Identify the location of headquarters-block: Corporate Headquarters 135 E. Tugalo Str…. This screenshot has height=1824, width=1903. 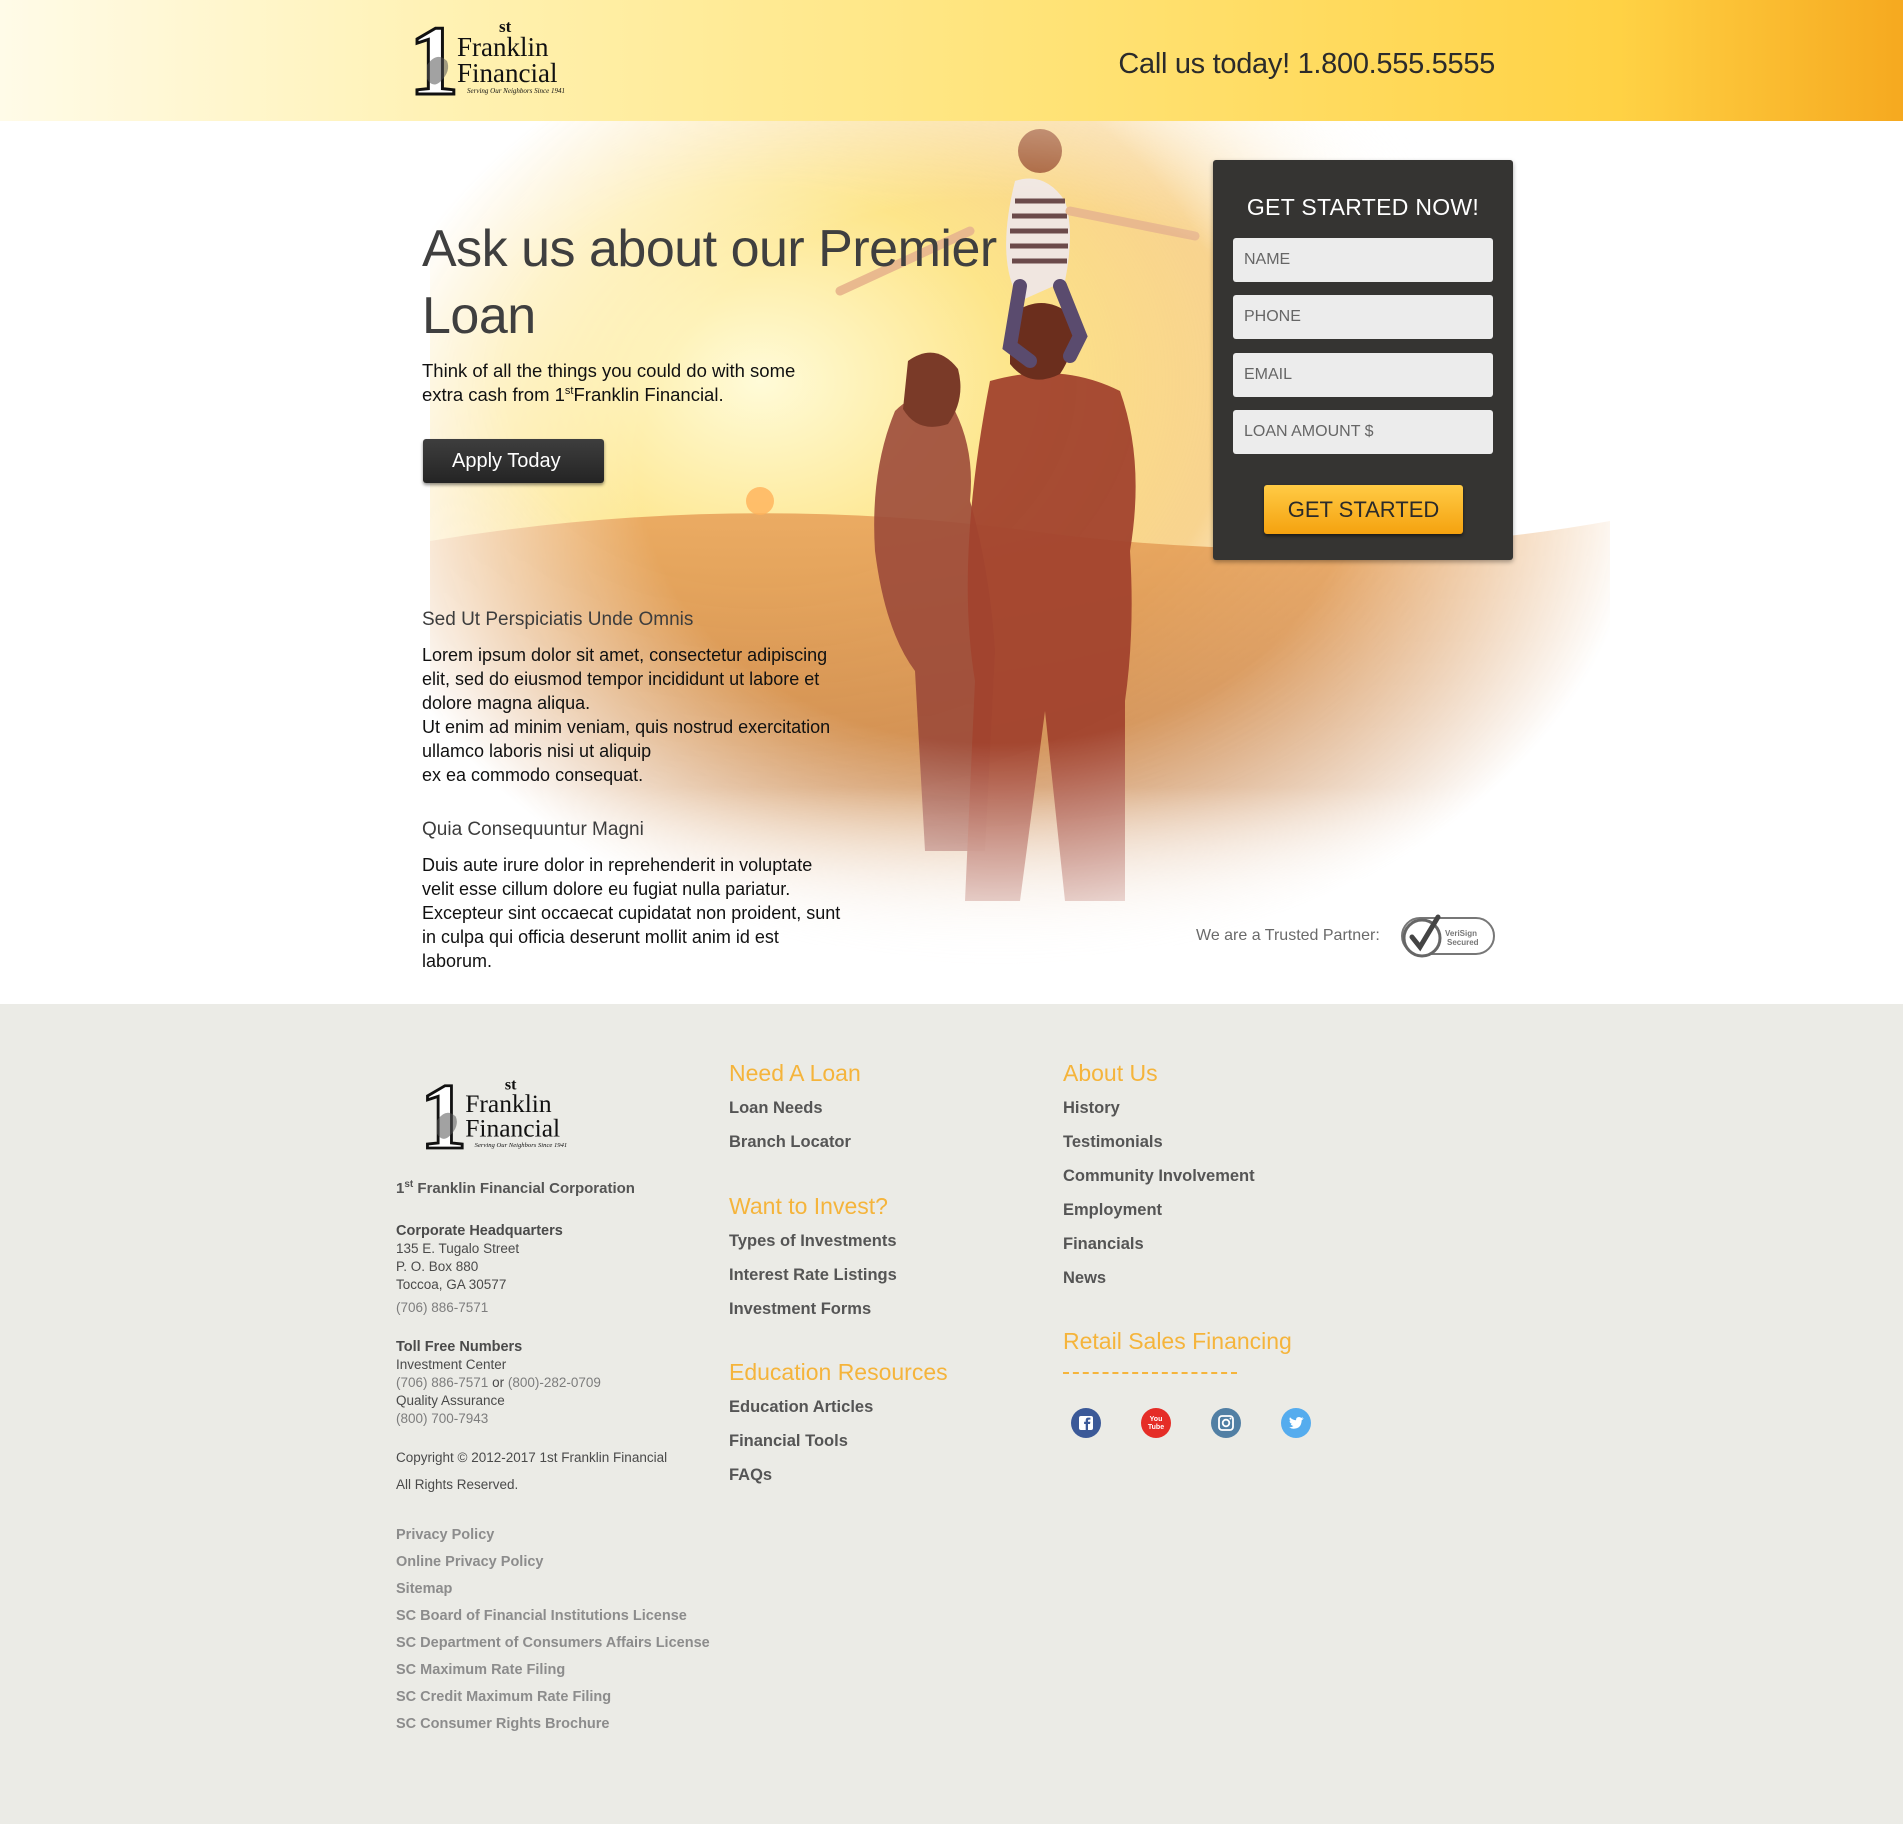
(479, 1269).